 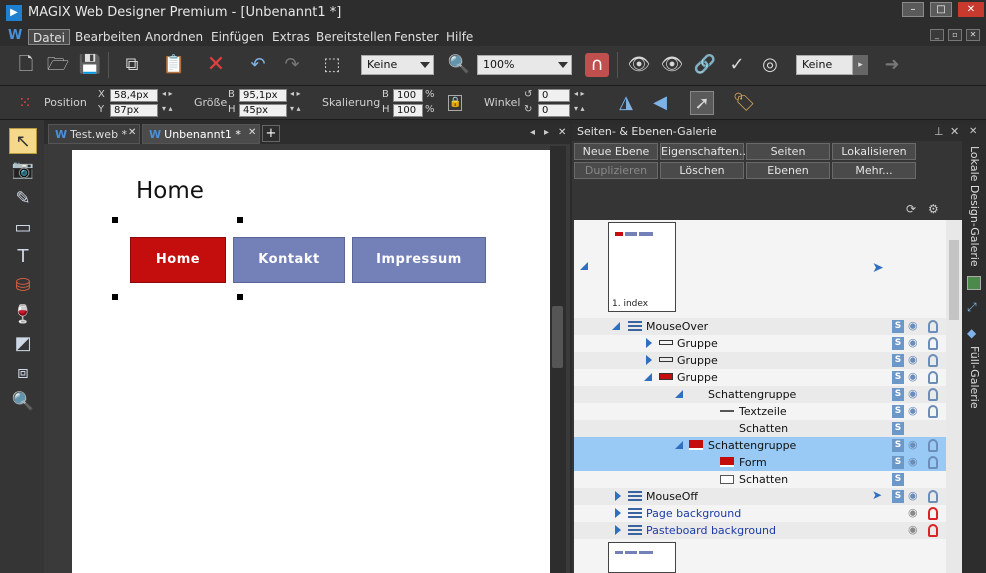 I want to click on minimize-button: –, so click(x=913, y=9).